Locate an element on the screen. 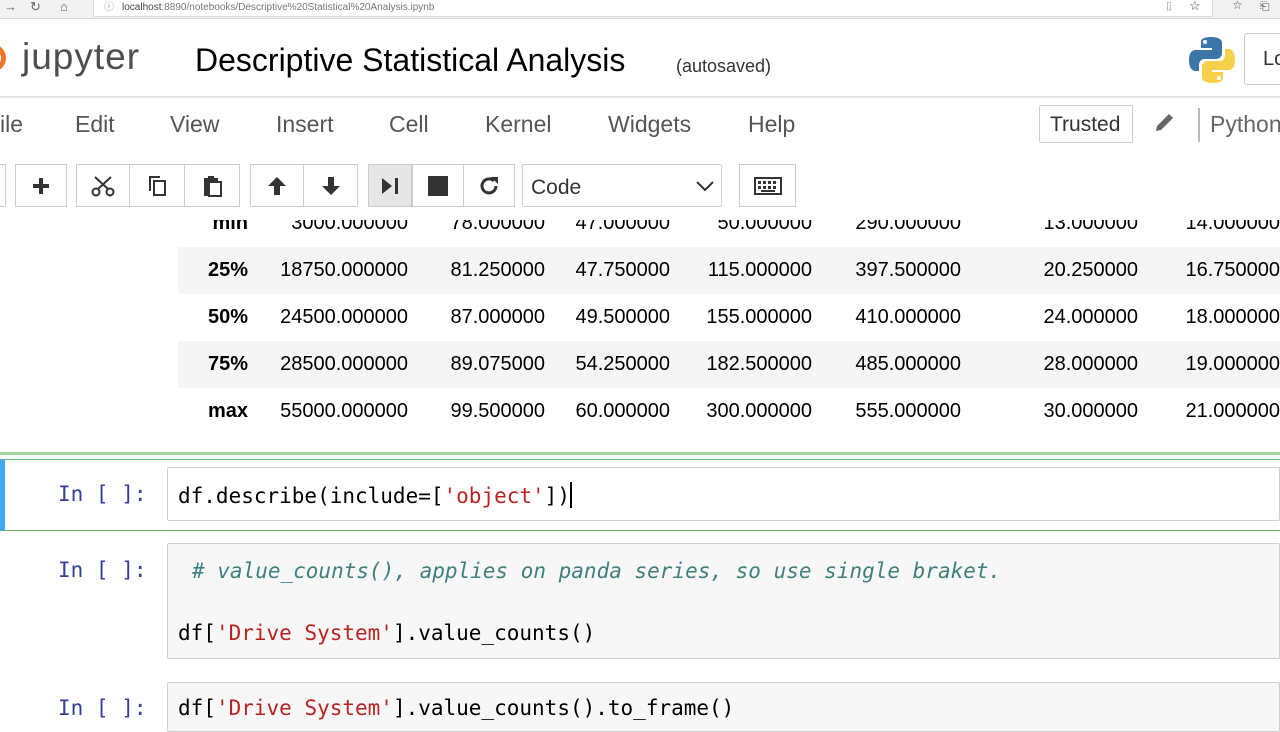 This screenshot has height=732, width=1280. table-cell: 81.250000 is located at coordinates (476, 270).